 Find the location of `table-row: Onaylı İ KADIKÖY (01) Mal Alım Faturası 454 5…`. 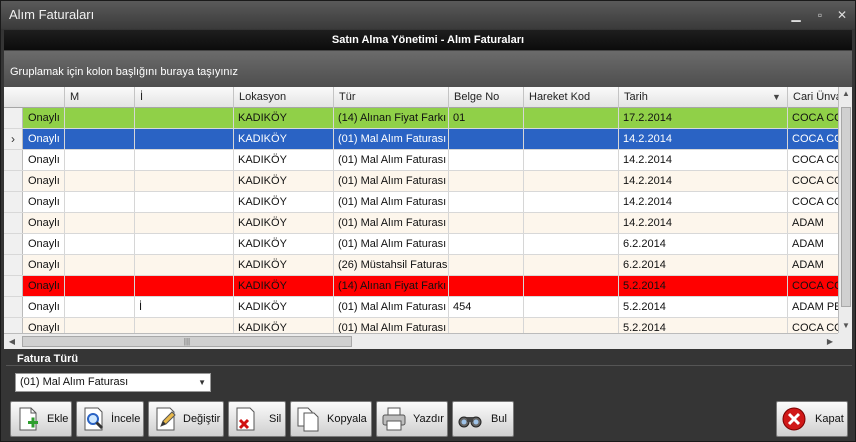

table-row: Onaylı İ KADIKÖY (01) Mal Alım Faturası 454 5… is located at coordinates (421, 307).